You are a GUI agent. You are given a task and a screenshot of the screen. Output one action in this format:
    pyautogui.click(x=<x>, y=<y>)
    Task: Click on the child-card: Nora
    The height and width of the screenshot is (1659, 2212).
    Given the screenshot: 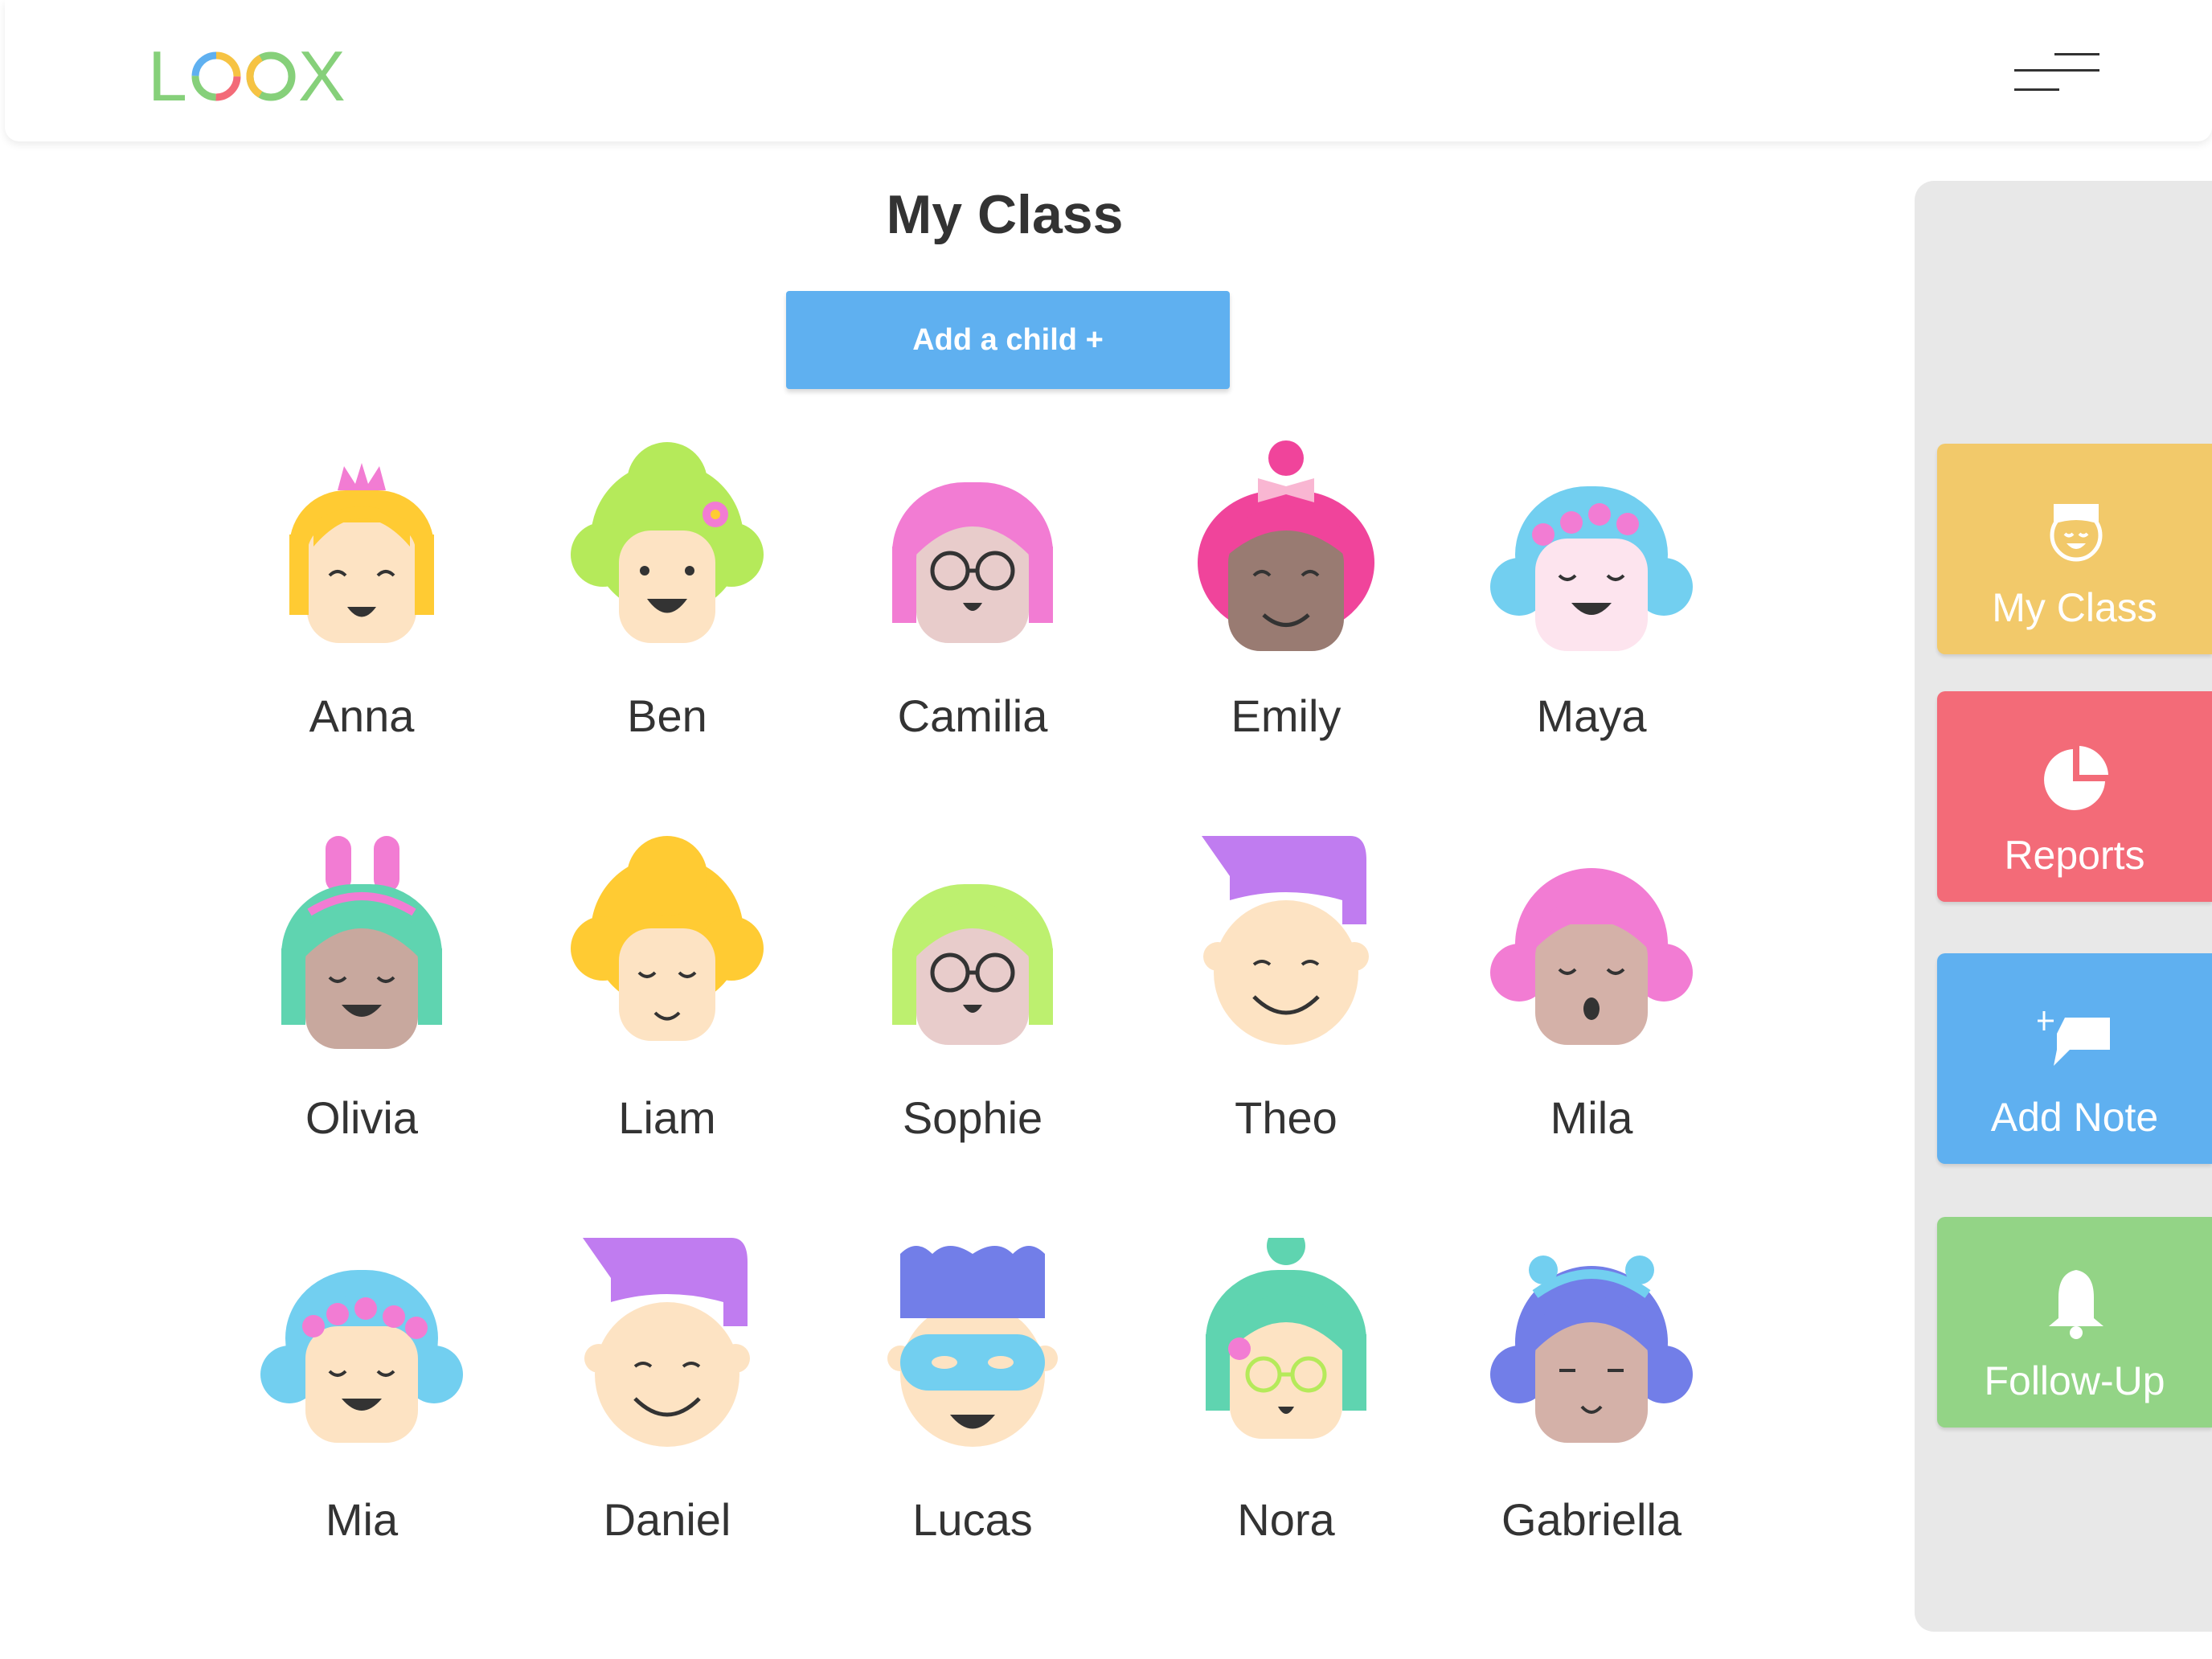 What is the action you would take?
    pyautogui.click(x=1286, y=1406)
    